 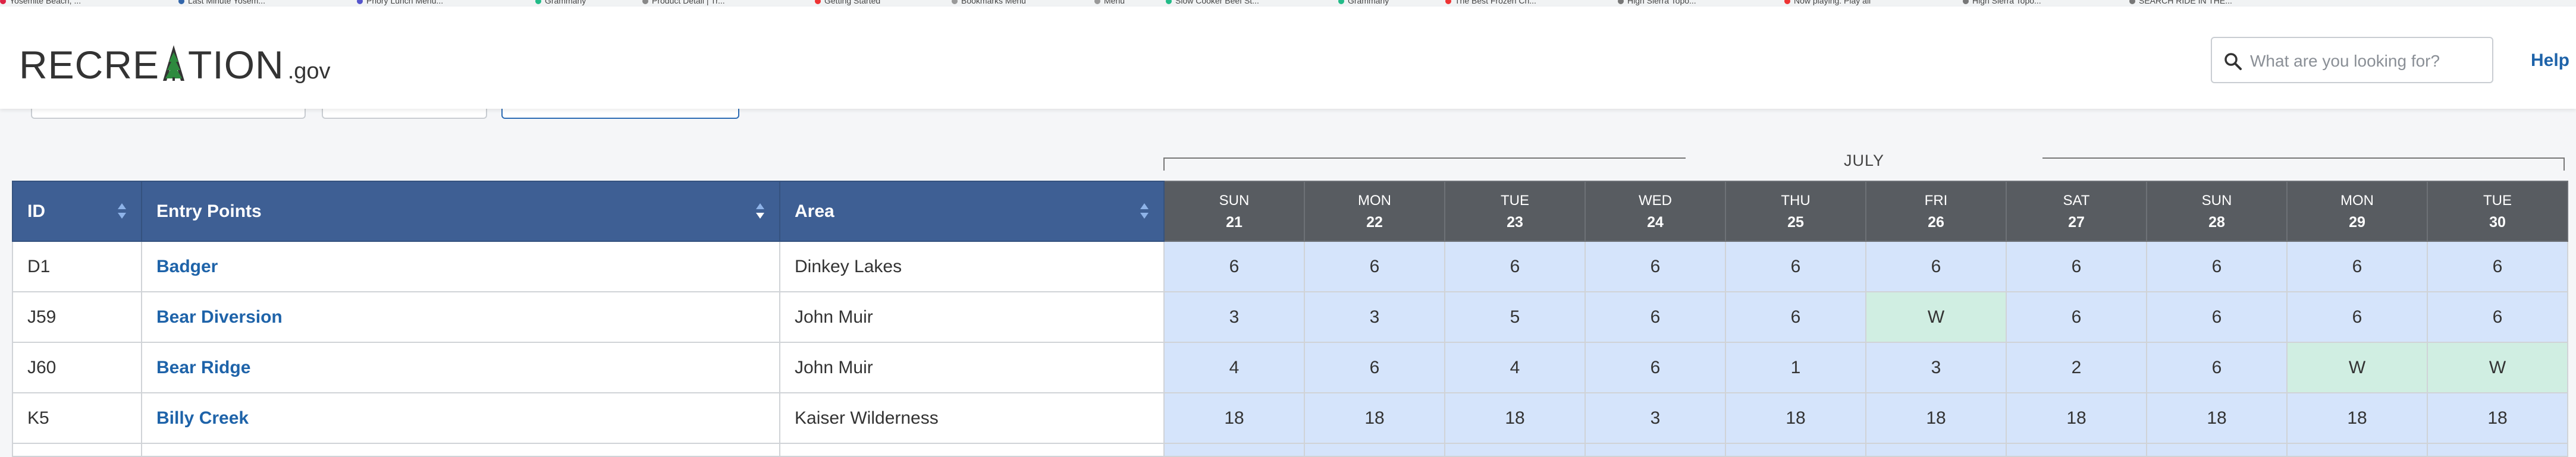 I want to click on entry-point-link: Badger, so click(x=187, y=266).